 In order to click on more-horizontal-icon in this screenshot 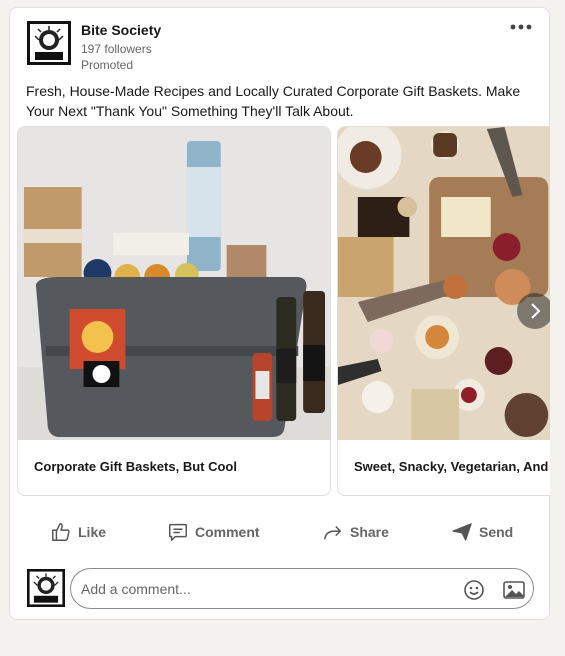, I will do `click(521, 27)`.